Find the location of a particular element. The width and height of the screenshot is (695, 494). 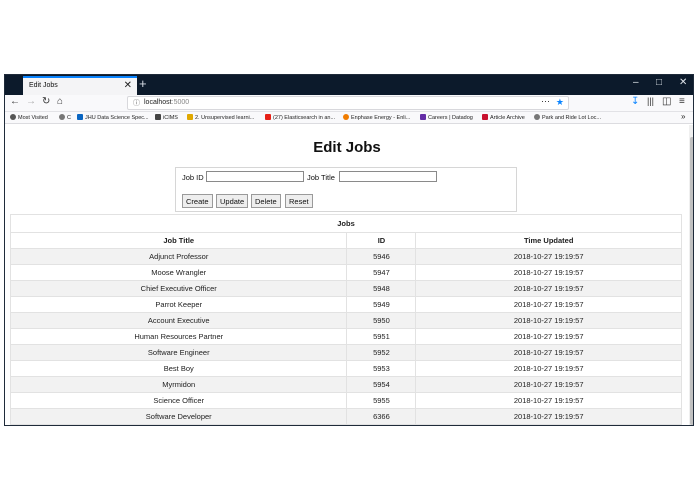

scrollbar-thumb is located at coordinates (691, 281).